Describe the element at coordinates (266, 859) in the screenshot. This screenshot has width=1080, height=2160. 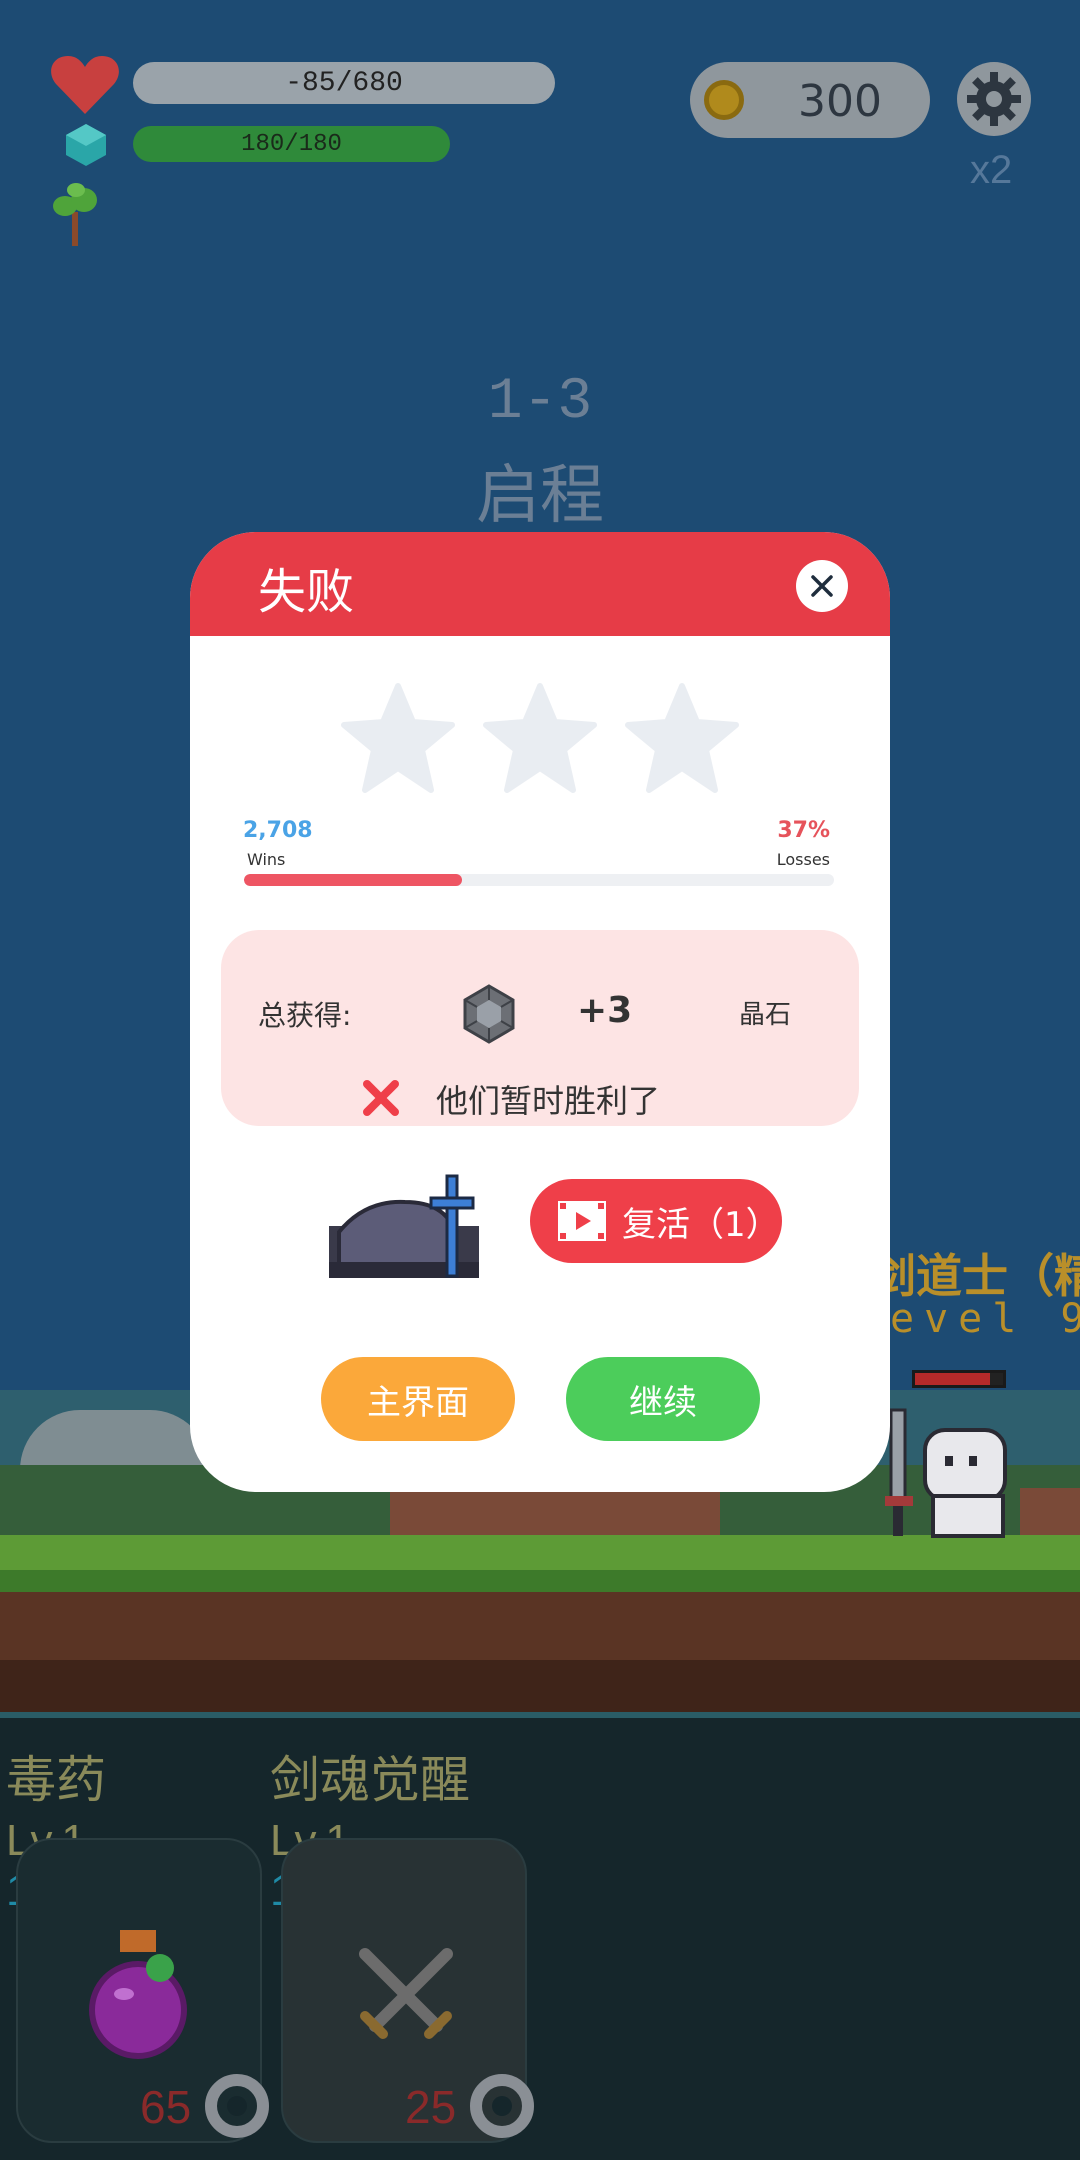
I see `wins-label: Wins` at that location.